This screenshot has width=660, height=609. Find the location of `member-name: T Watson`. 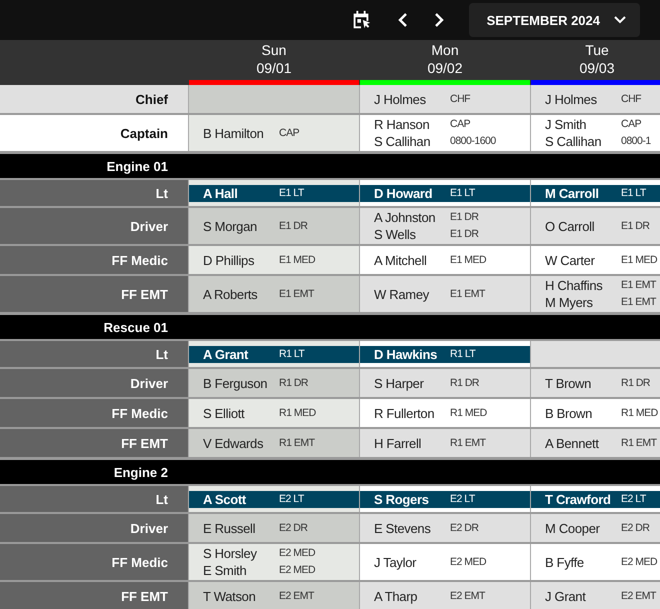

member-name: T Watson is located at coordinates (230, 596).